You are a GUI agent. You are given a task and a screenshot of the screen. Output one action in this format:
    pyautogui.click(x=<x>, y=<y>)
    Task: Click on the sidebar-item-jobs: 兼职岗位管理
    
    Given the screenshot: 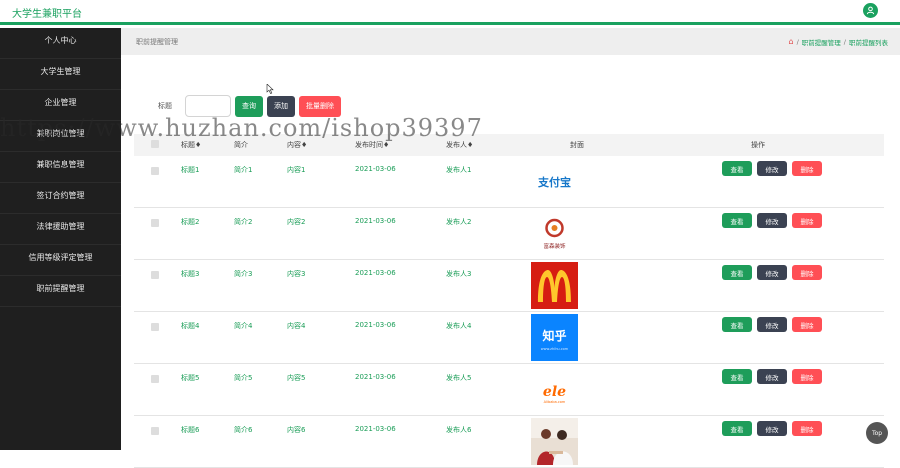 What is the action you would take?
    pyautogui.click(x=60, y=136)
    